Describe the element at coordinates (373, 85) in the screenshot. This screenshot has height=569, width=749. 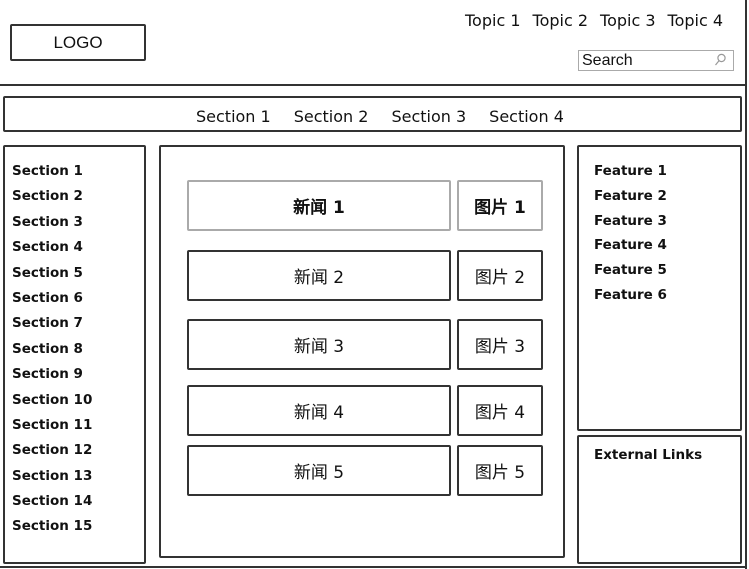
I see `header-divider` at that location.